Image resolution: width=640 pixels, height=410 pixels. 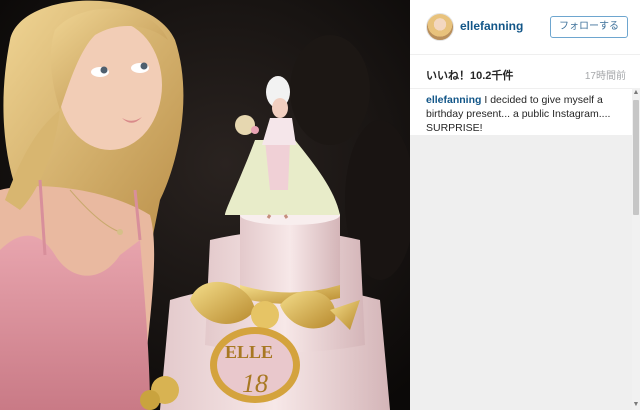 What do you see at coordinates (636, 93) in the screenshot?
I see `scroll-up-icon: ▲` at bounding box center [636, 93].